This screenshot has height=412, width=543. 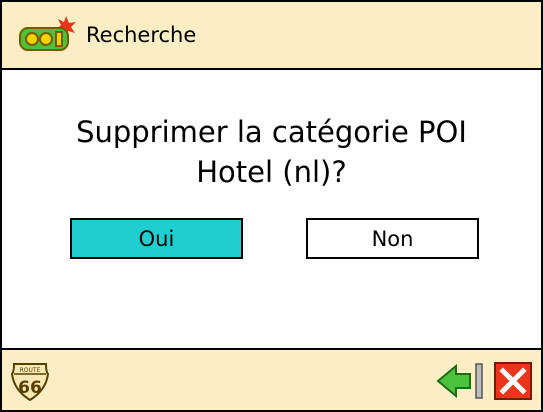 What do you see at coordinates (30, 370) in the screenshot?
I see `route-logo-top: ROUTE` at bounding box center [30, 370].